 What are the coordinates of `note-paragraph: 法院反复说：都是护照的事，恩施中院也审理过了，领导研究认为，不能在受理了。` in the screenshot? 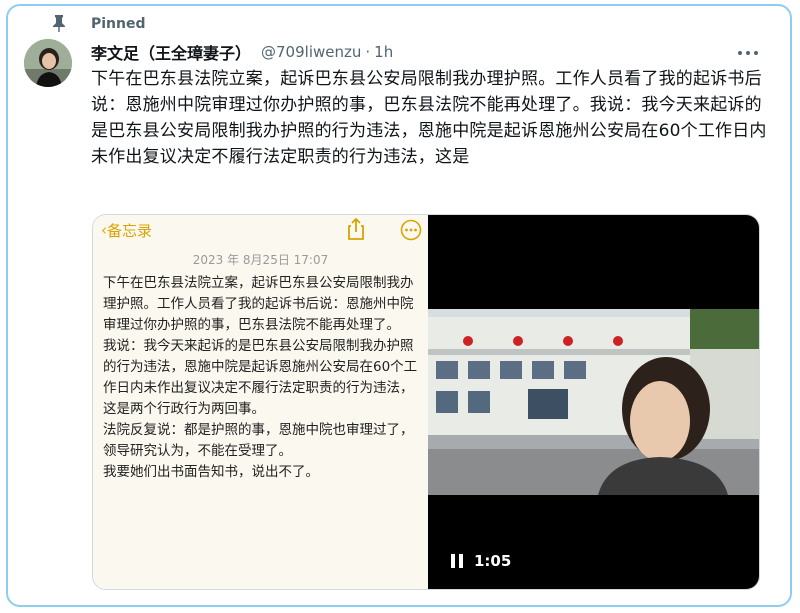 It's located at (258, 440).